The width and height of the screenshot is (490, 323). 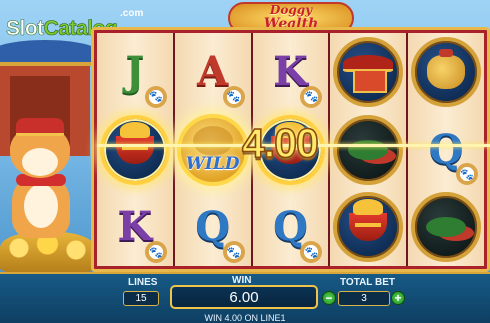 I want to click on reel-cell: WILD, so click(x=213, y=150).